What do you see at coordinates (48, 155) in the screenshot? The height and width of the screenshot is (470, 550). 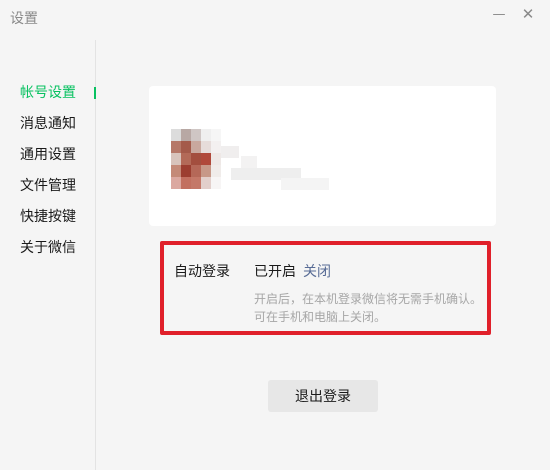 I see `sidebar-item-general: 通用设置` at bounding box center [48, 155].